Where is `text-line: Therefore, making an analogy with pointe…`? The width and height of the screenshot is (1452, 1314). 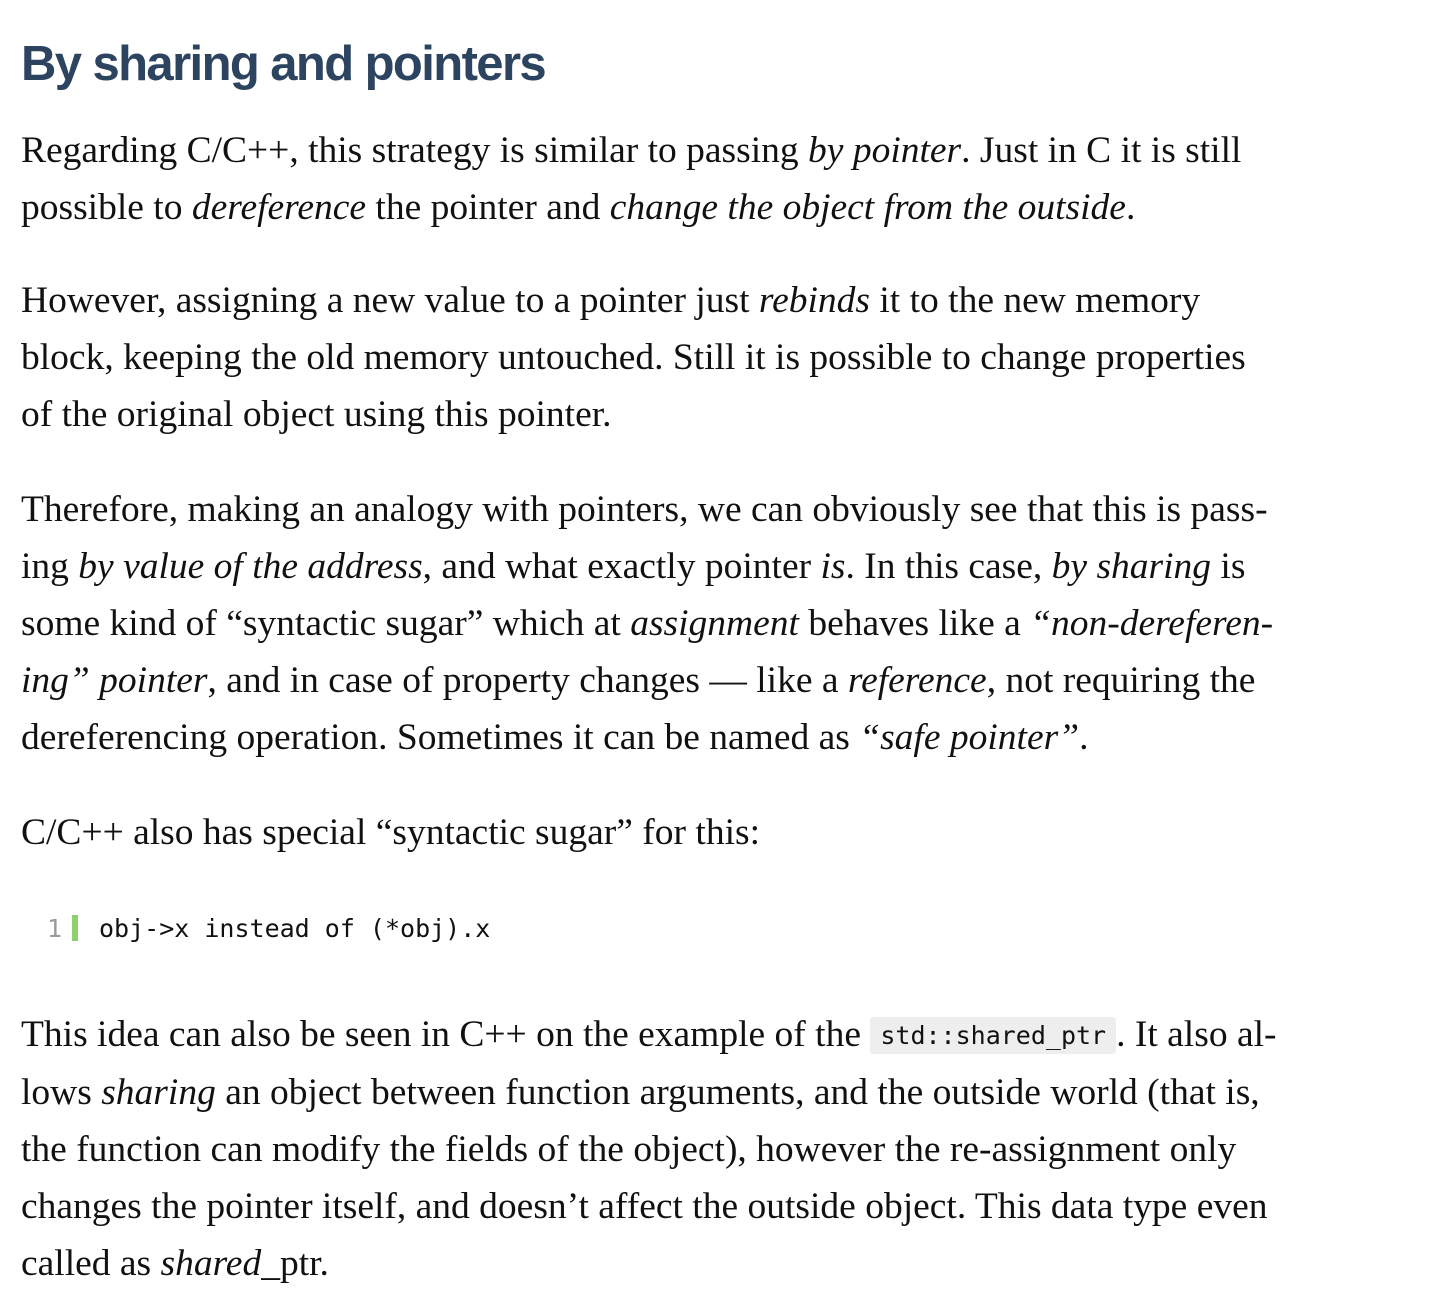 text-line: Therefore, making an analogy with pointe… is located at coordinates (644, 509).